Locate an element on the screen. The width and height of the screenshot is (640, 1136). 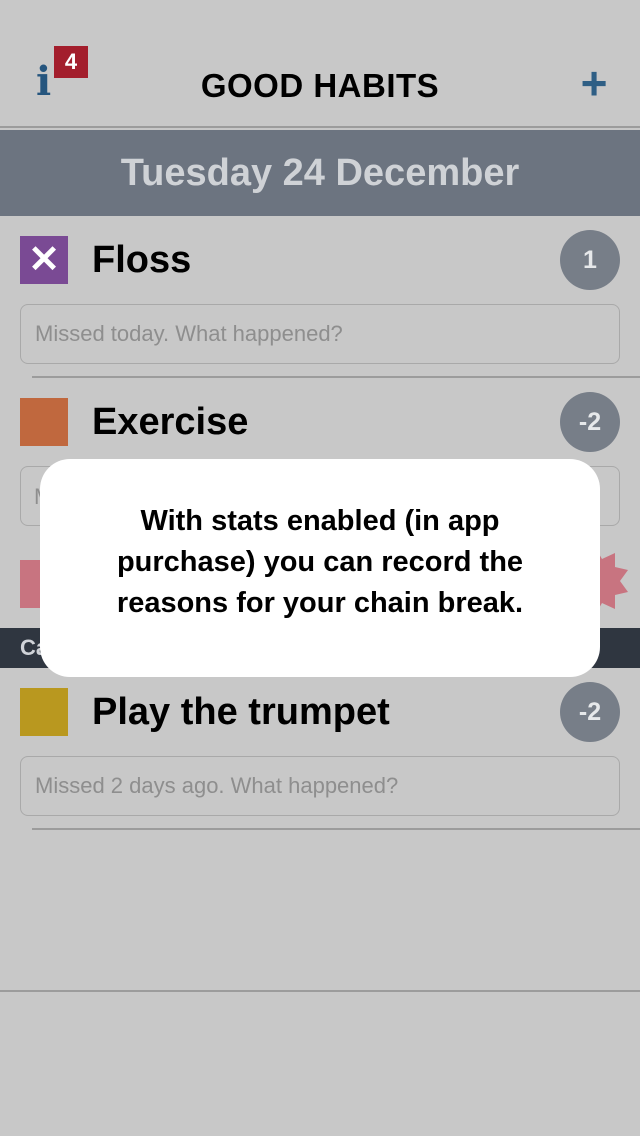
add-habit-button: + is located at coordinates (594, 83).